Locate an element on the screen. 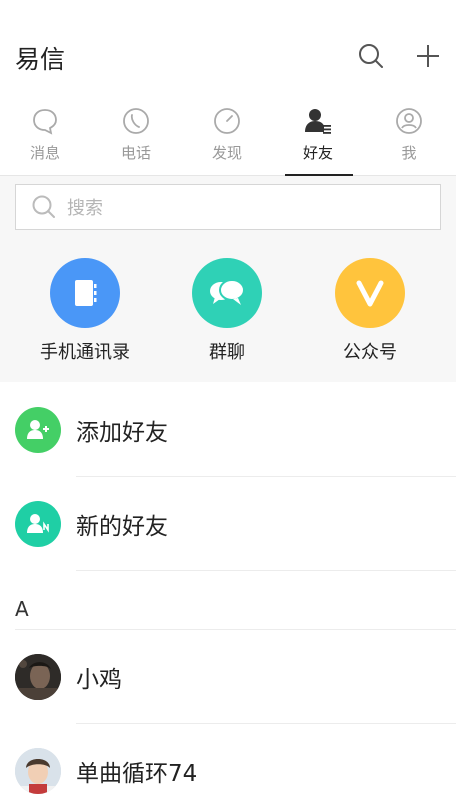 This screenshot has width=456, height=810. header-search-button is located at coordinates (371, 56).